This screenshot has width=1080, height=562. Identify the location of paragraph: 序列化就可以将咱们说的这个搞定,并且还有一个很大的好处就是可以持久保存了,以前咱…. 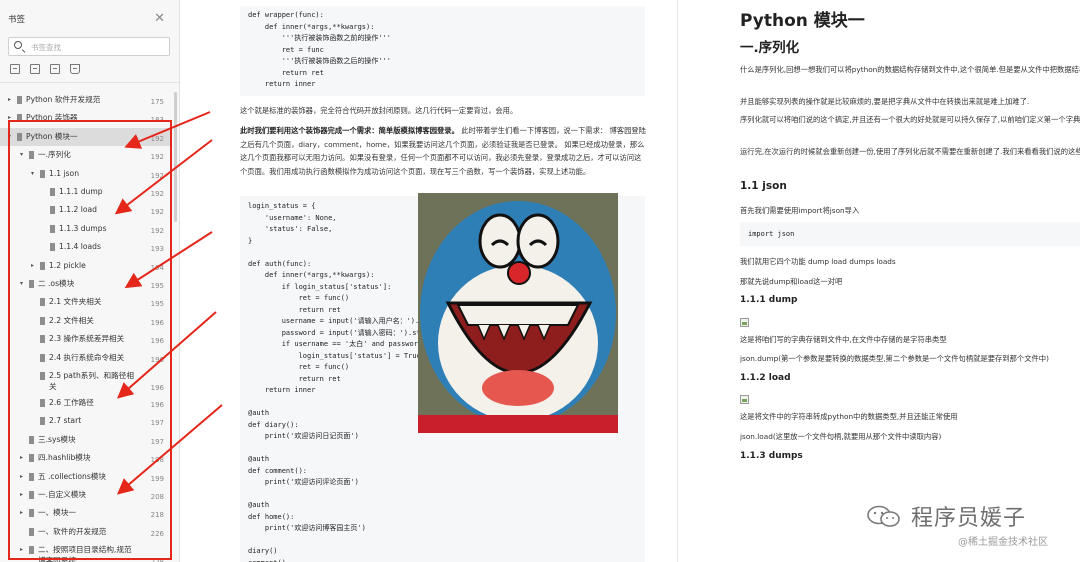
(910, 119).